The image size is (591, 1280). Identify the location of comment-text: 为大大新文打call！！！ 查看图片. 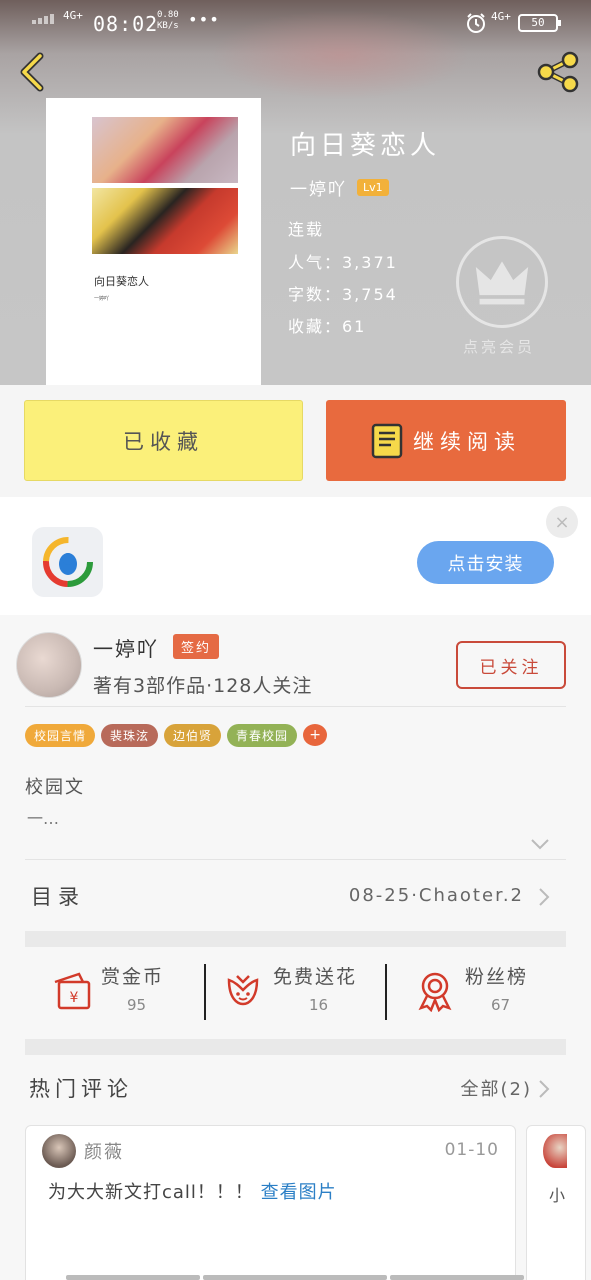
(192, 1191).